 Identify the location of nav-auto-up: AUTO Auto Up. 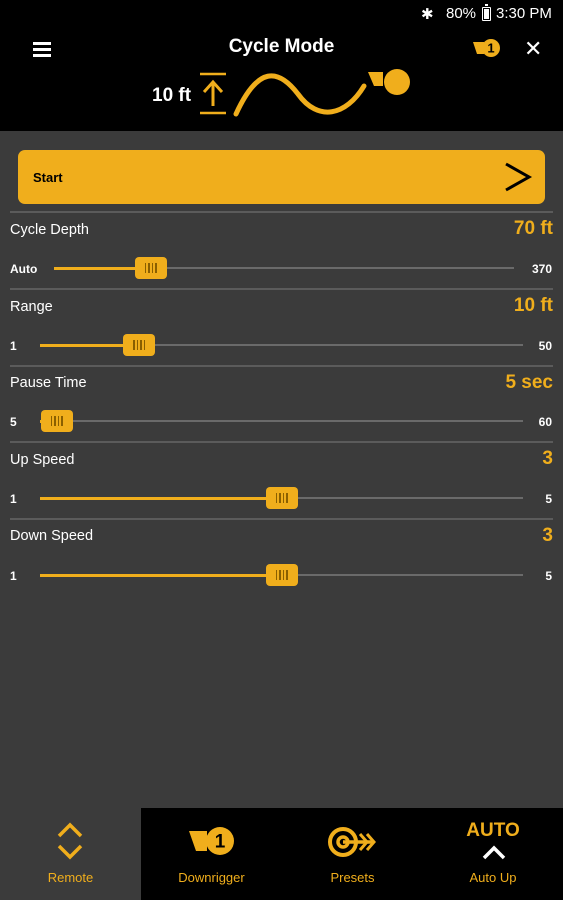
(493, 854).